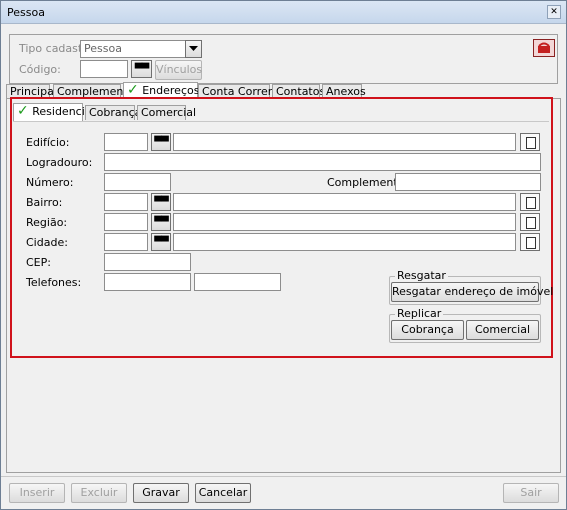 This screenshot has height=510, width=567. What do you see at coordinates (472, 292) in the screenshot?
I see `resgatar-endereco-button: Resgatar endereço de imóvel` at bounding box center [472, 292].